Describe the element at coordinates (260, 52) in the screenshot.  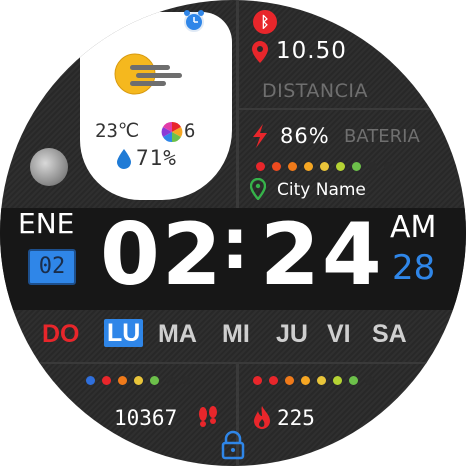
I see `map-pin-icon` at that location.